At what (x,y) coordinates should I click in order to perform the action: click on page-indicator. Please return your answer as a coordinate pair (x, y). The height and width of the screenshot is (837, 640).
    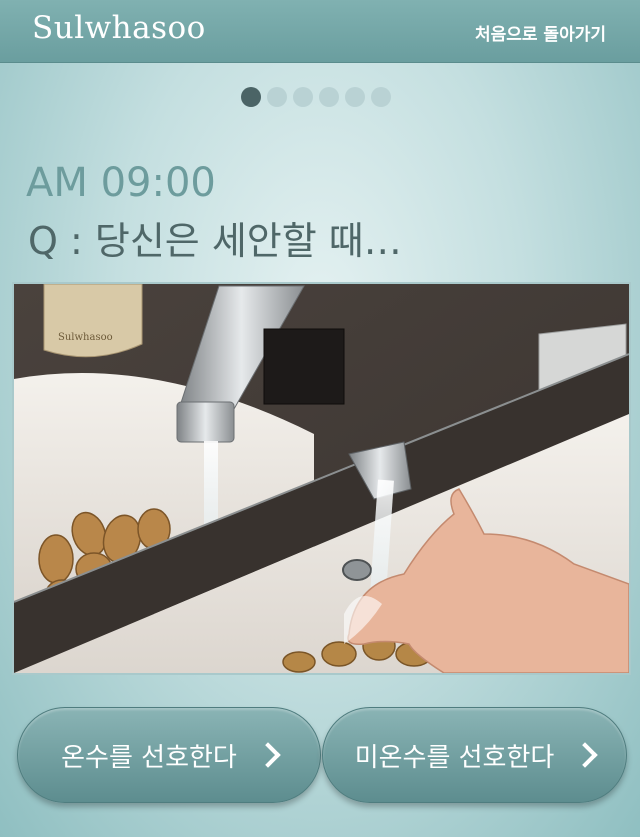
    Looking at the image, I should click on (316, 97).